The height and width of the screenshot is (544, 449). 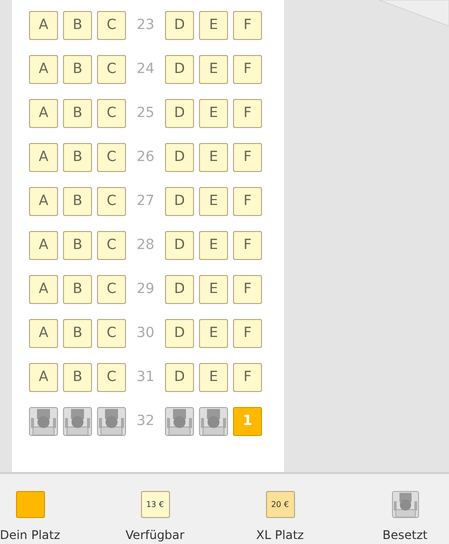 What do you see at coordinates (146, 333) in the screenshot?
I see `row-number: 30` at bounding box center [146, 333].